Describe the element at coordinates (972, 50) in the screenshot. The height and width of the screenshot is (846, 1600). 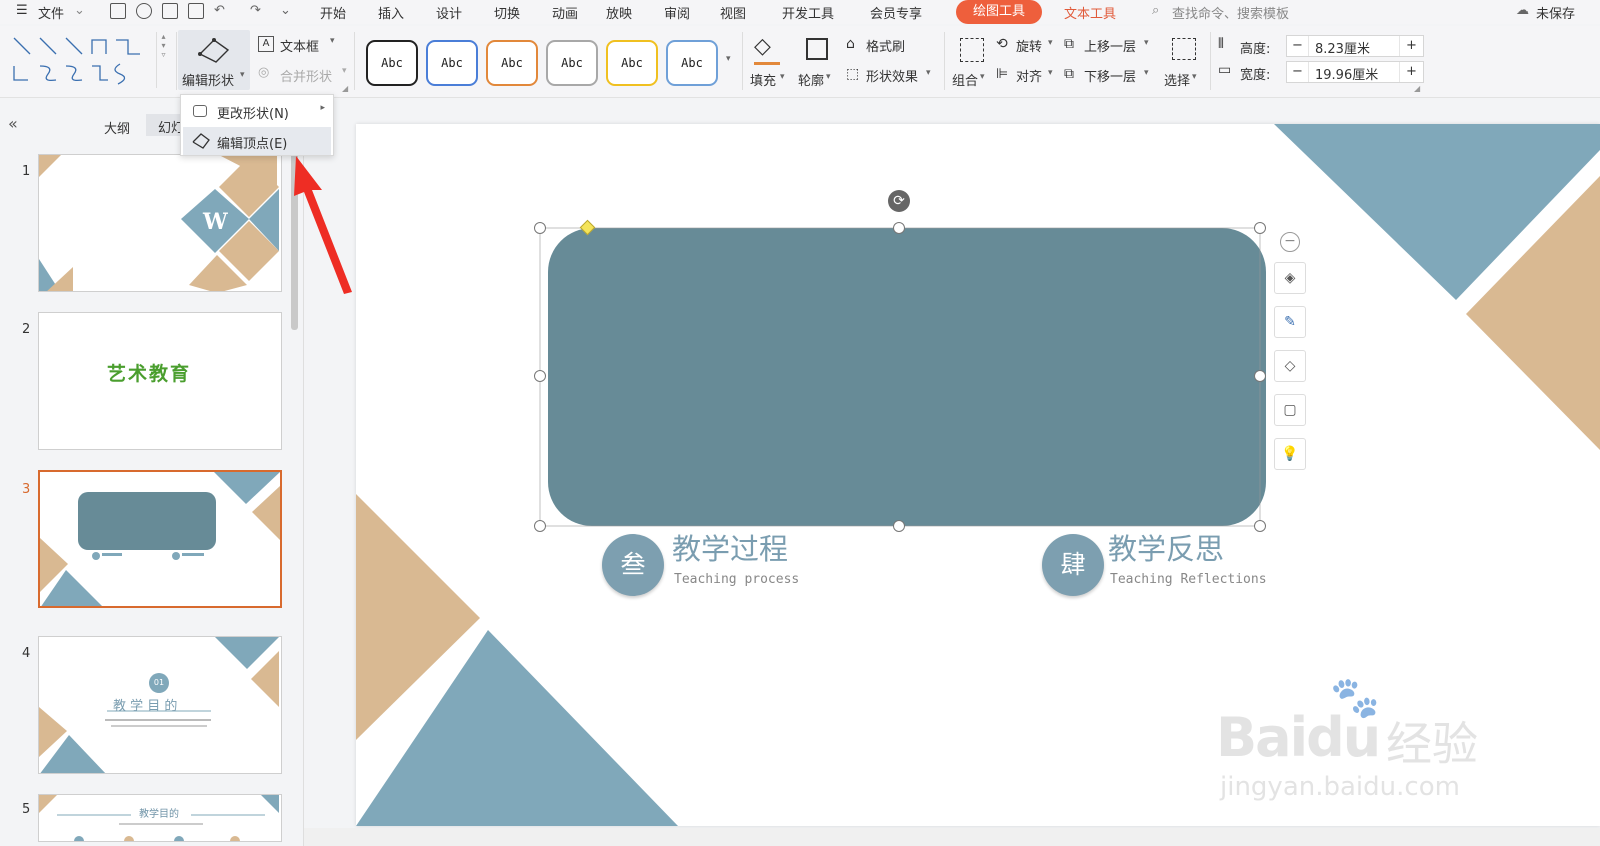
I see `group-icon` at that location.